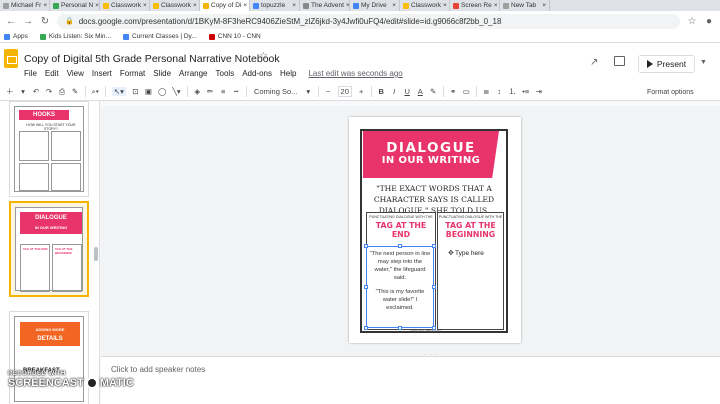  I want to click on type-here-placeholder: Type here, so click(469, 253).